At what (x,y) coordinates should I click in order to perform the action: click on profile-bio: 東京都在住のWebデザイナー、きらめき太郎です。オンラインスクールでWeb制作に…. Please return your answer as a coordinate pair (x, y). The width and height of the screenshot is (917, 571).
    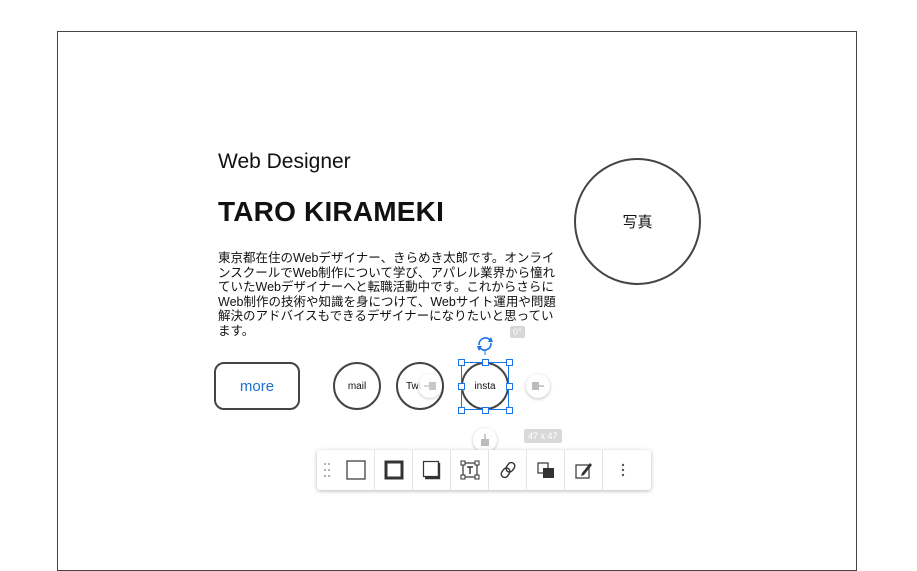
    Looking at the image, I should click on (387, 294).